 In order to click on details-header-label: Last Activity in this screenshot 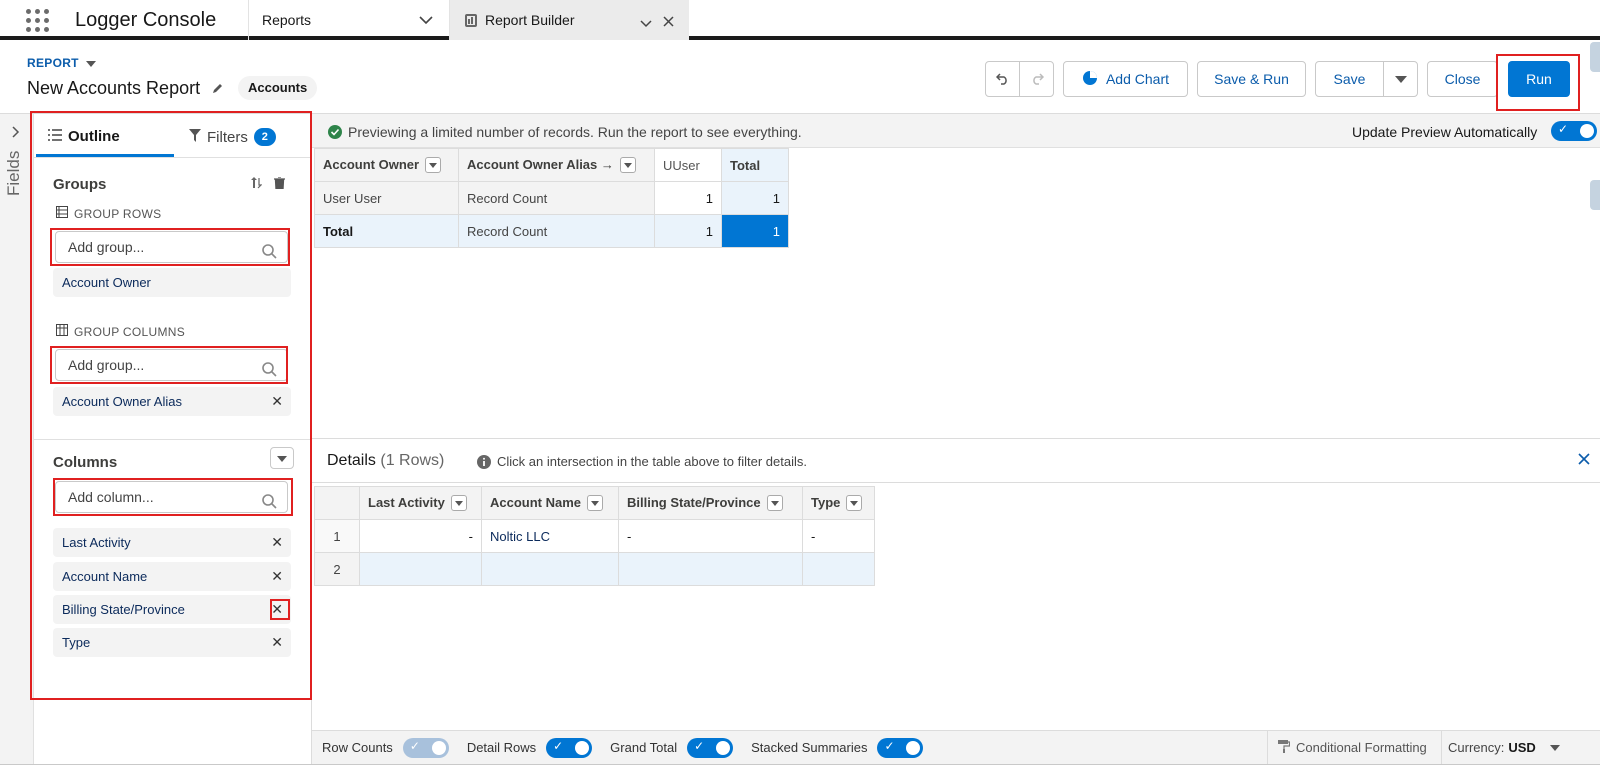, I will do `click(406, 502)`.